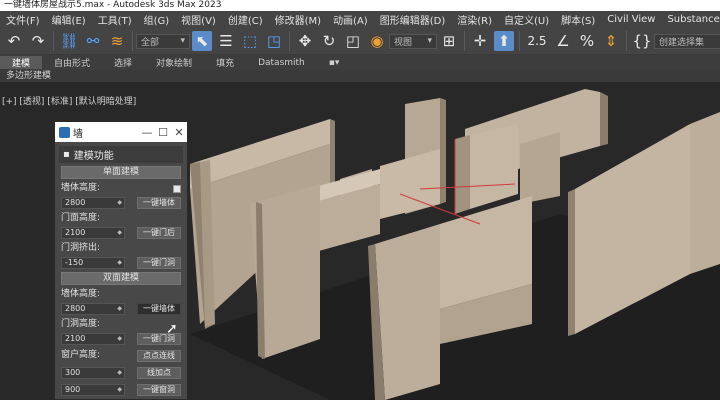 This screenshot has height=400, width=720. I want to click on ribbon-subpanel-label: 多边形建模, so click(360, 76).